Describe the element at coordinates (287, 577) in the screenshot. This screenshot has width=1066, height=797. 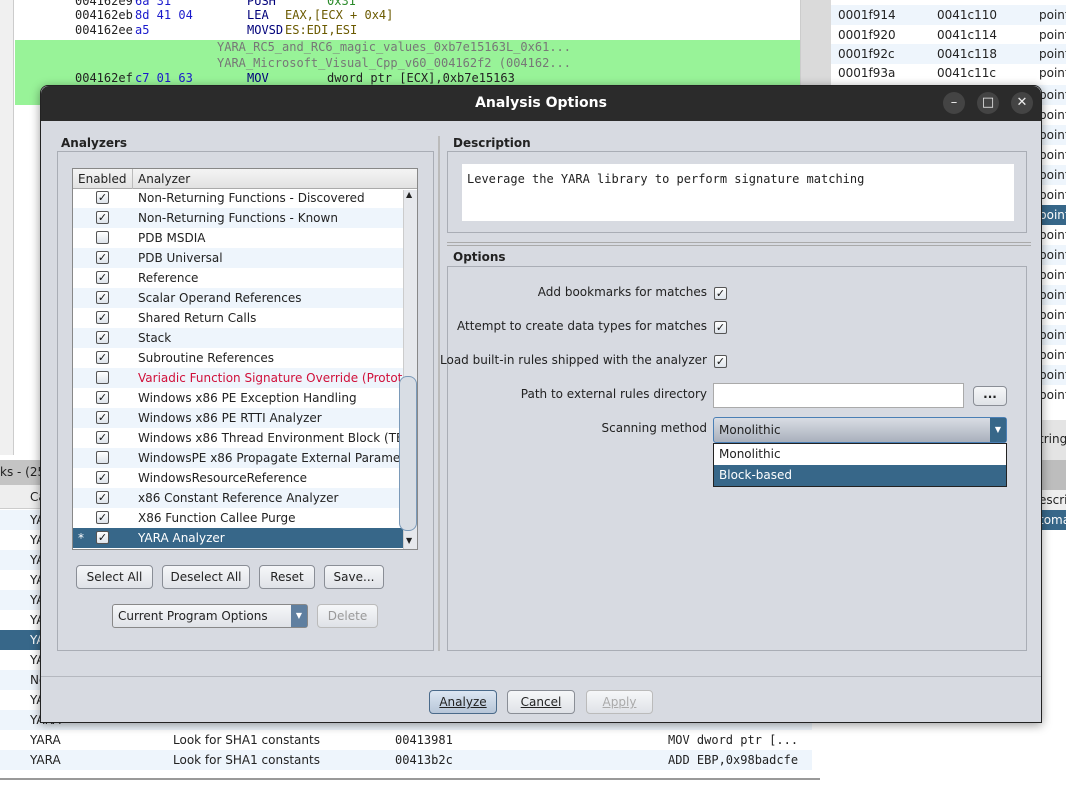
I see `reset-button: Reset` at that location.